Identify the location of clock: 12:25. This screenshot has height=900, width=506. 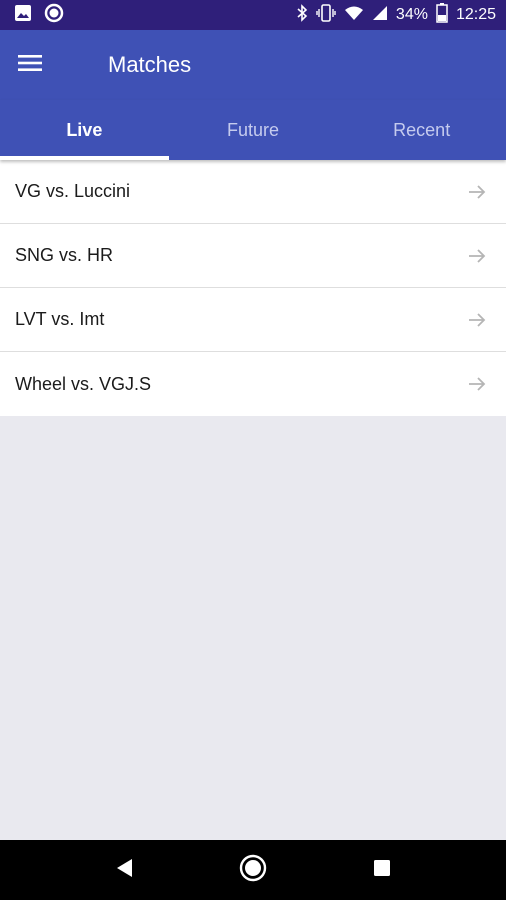
(475, 14).